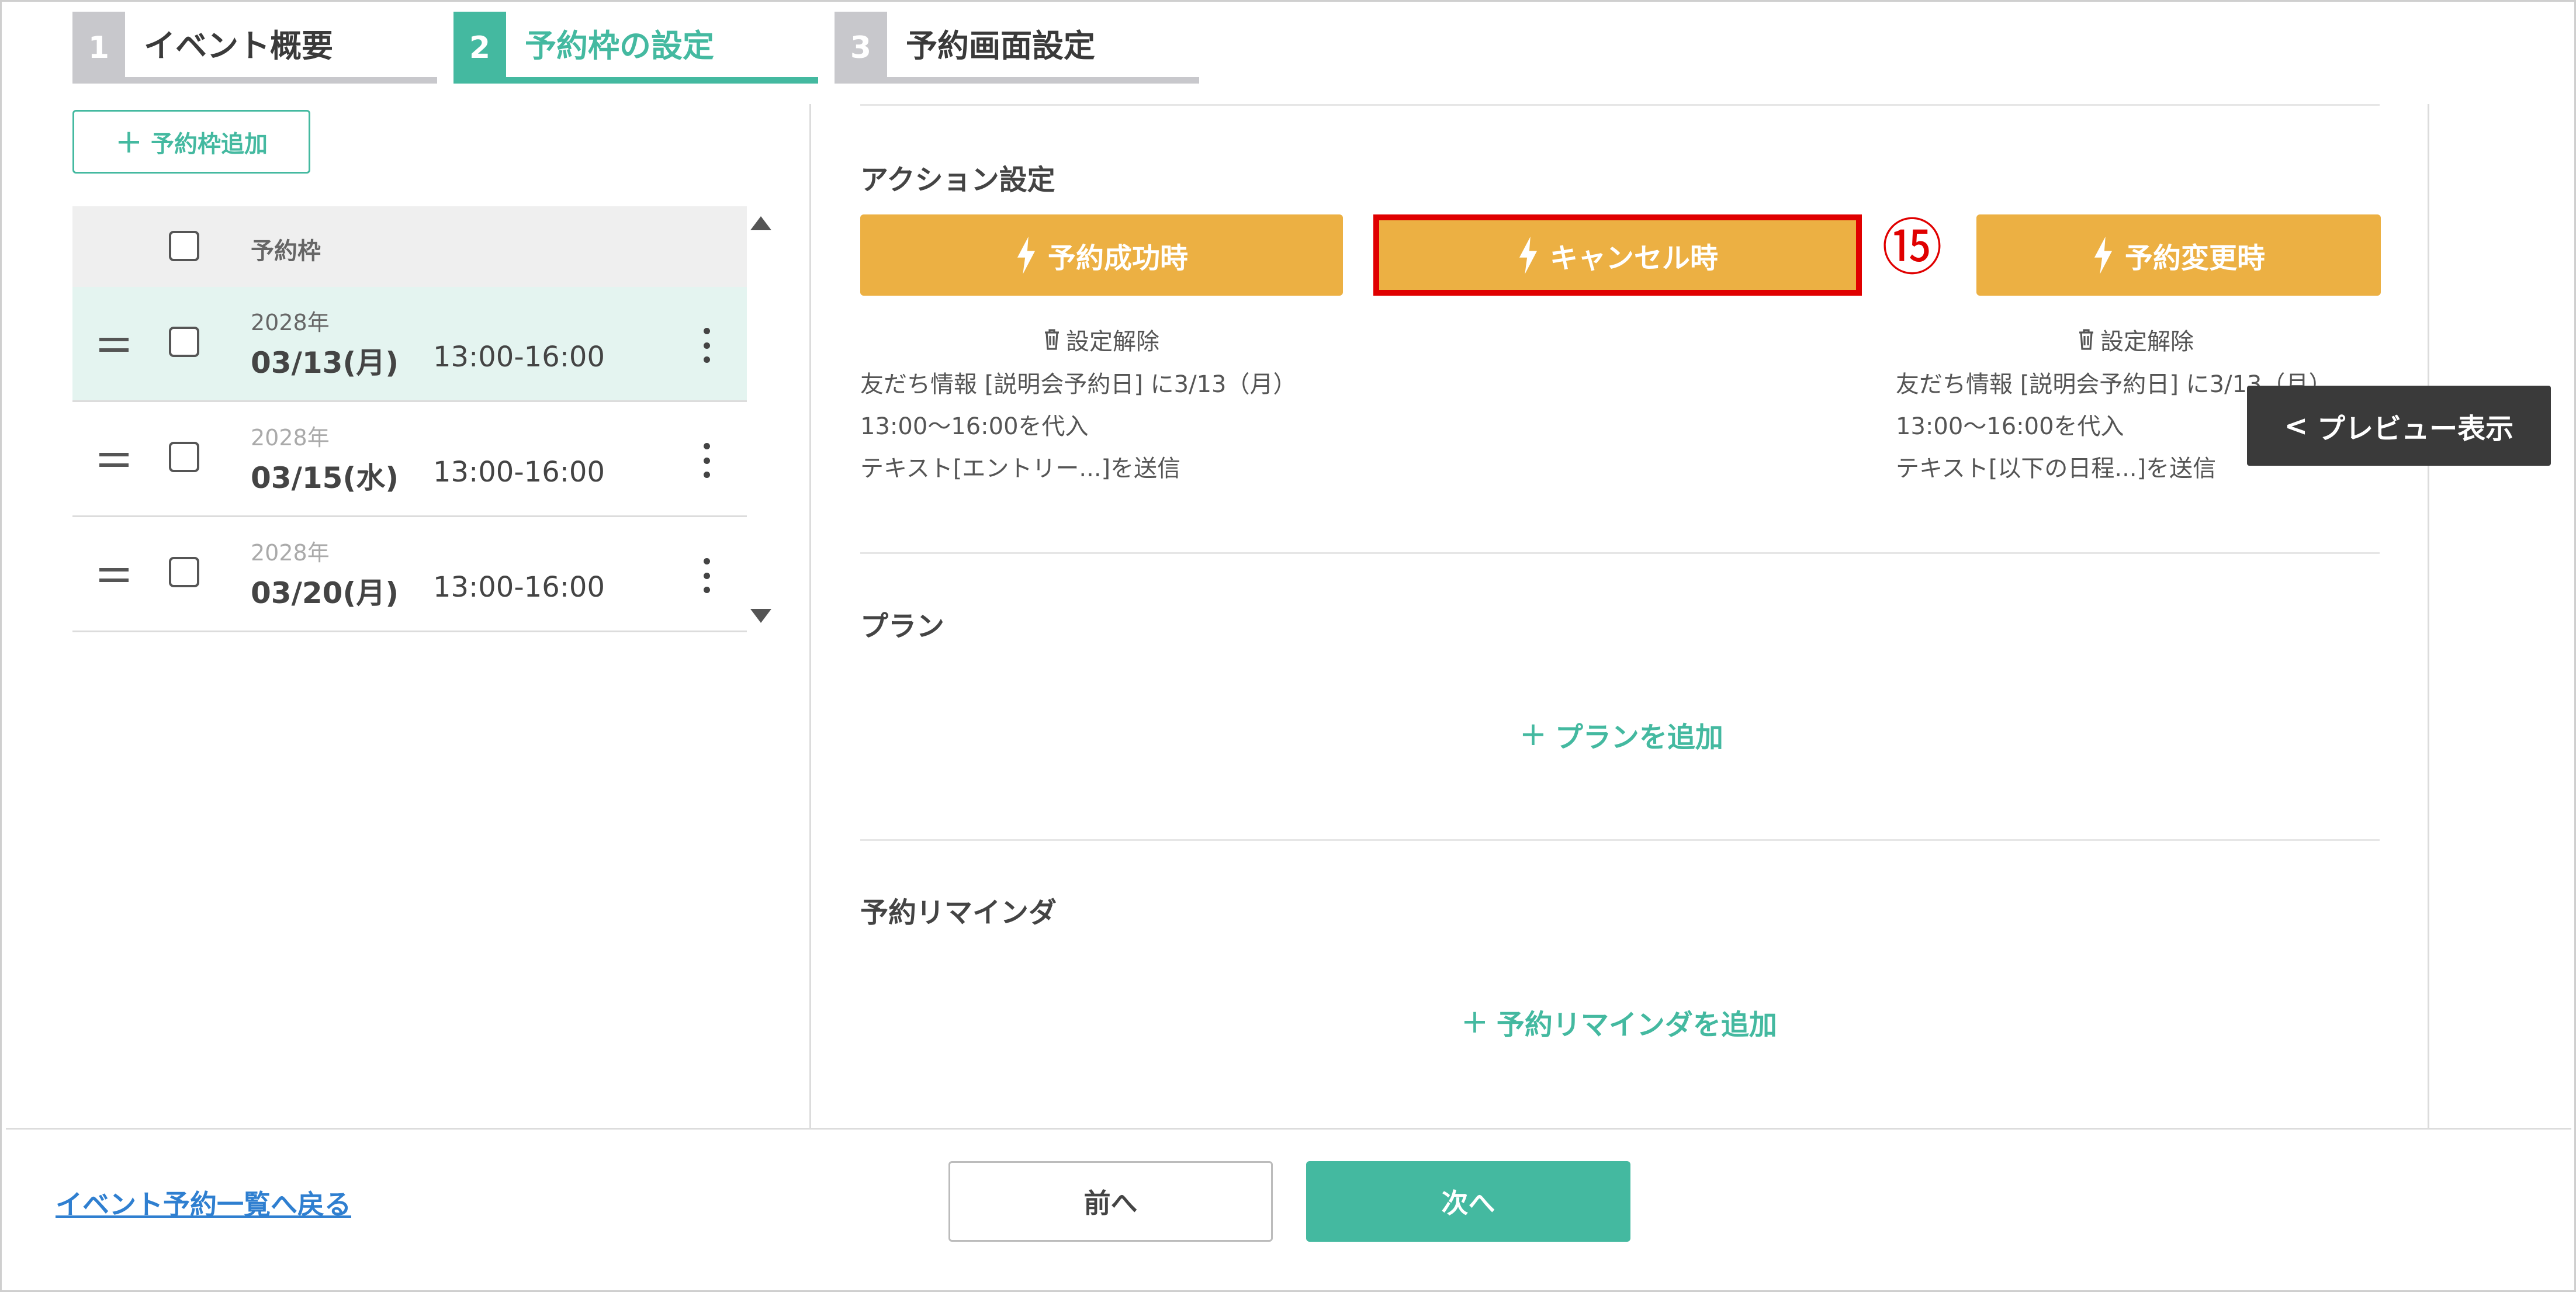 The width and height of the screenshot is (2576, 1292). What do you see at coordinates (1078, 385) in the screenshot?
I see `description-line: 友だち情報 [説明会予約日] に3/13（月）` at bounding box center [1078, 385].